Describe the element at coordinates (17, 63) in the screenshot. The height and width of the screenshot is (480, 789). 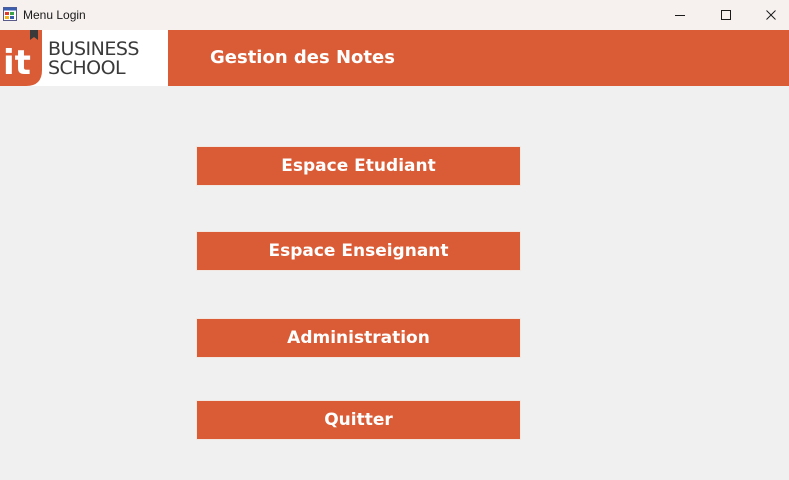
I see `logo-mark: it` at that location.